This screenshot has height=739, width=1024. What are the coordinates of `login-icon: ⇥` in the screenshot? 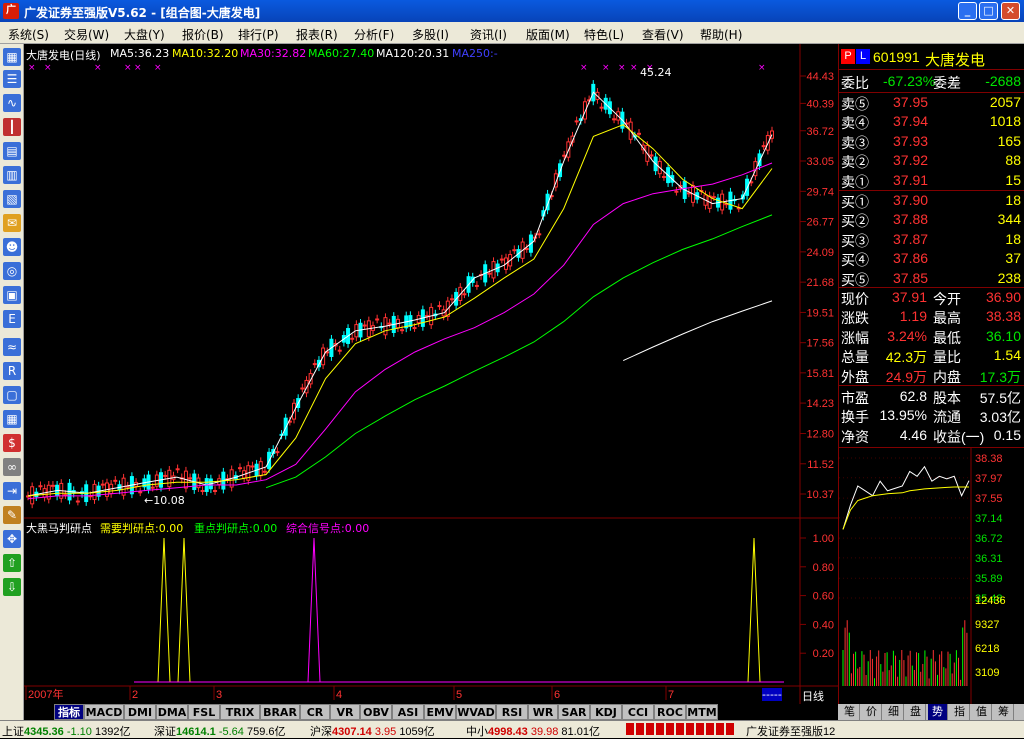 It's located at (12, 491).